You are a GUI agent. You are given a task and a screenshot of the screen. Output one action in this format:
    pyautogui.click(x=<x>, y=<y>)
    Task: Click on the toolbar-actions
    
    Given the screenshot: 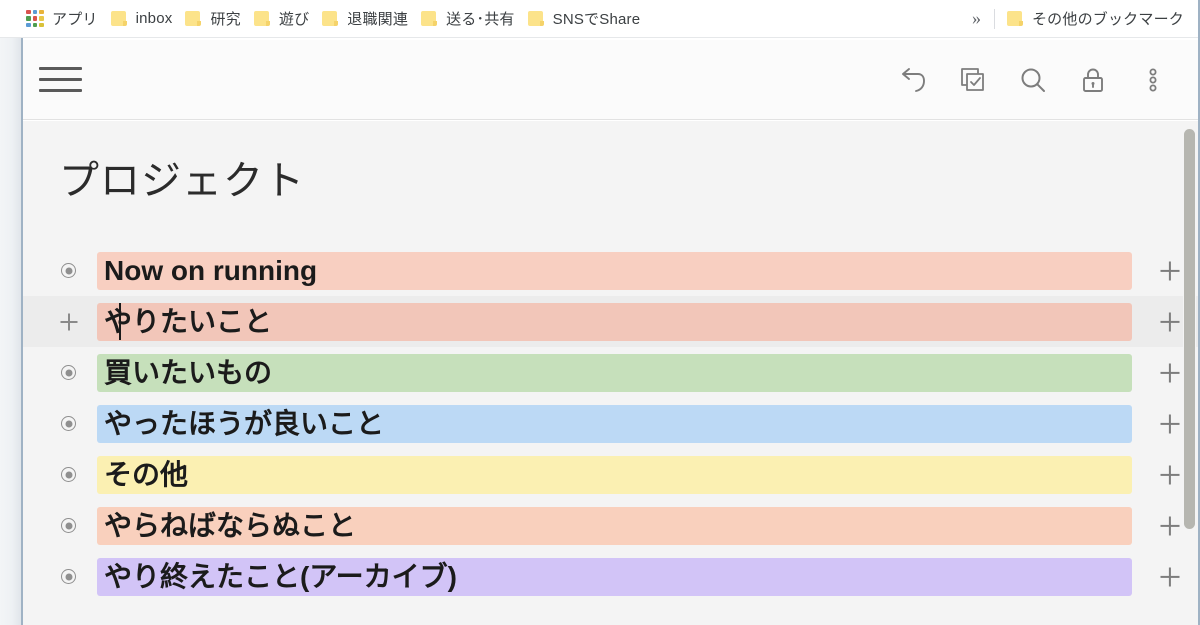 What is the action you would take?
    pyautogui.click(x=1045, y=80)
    